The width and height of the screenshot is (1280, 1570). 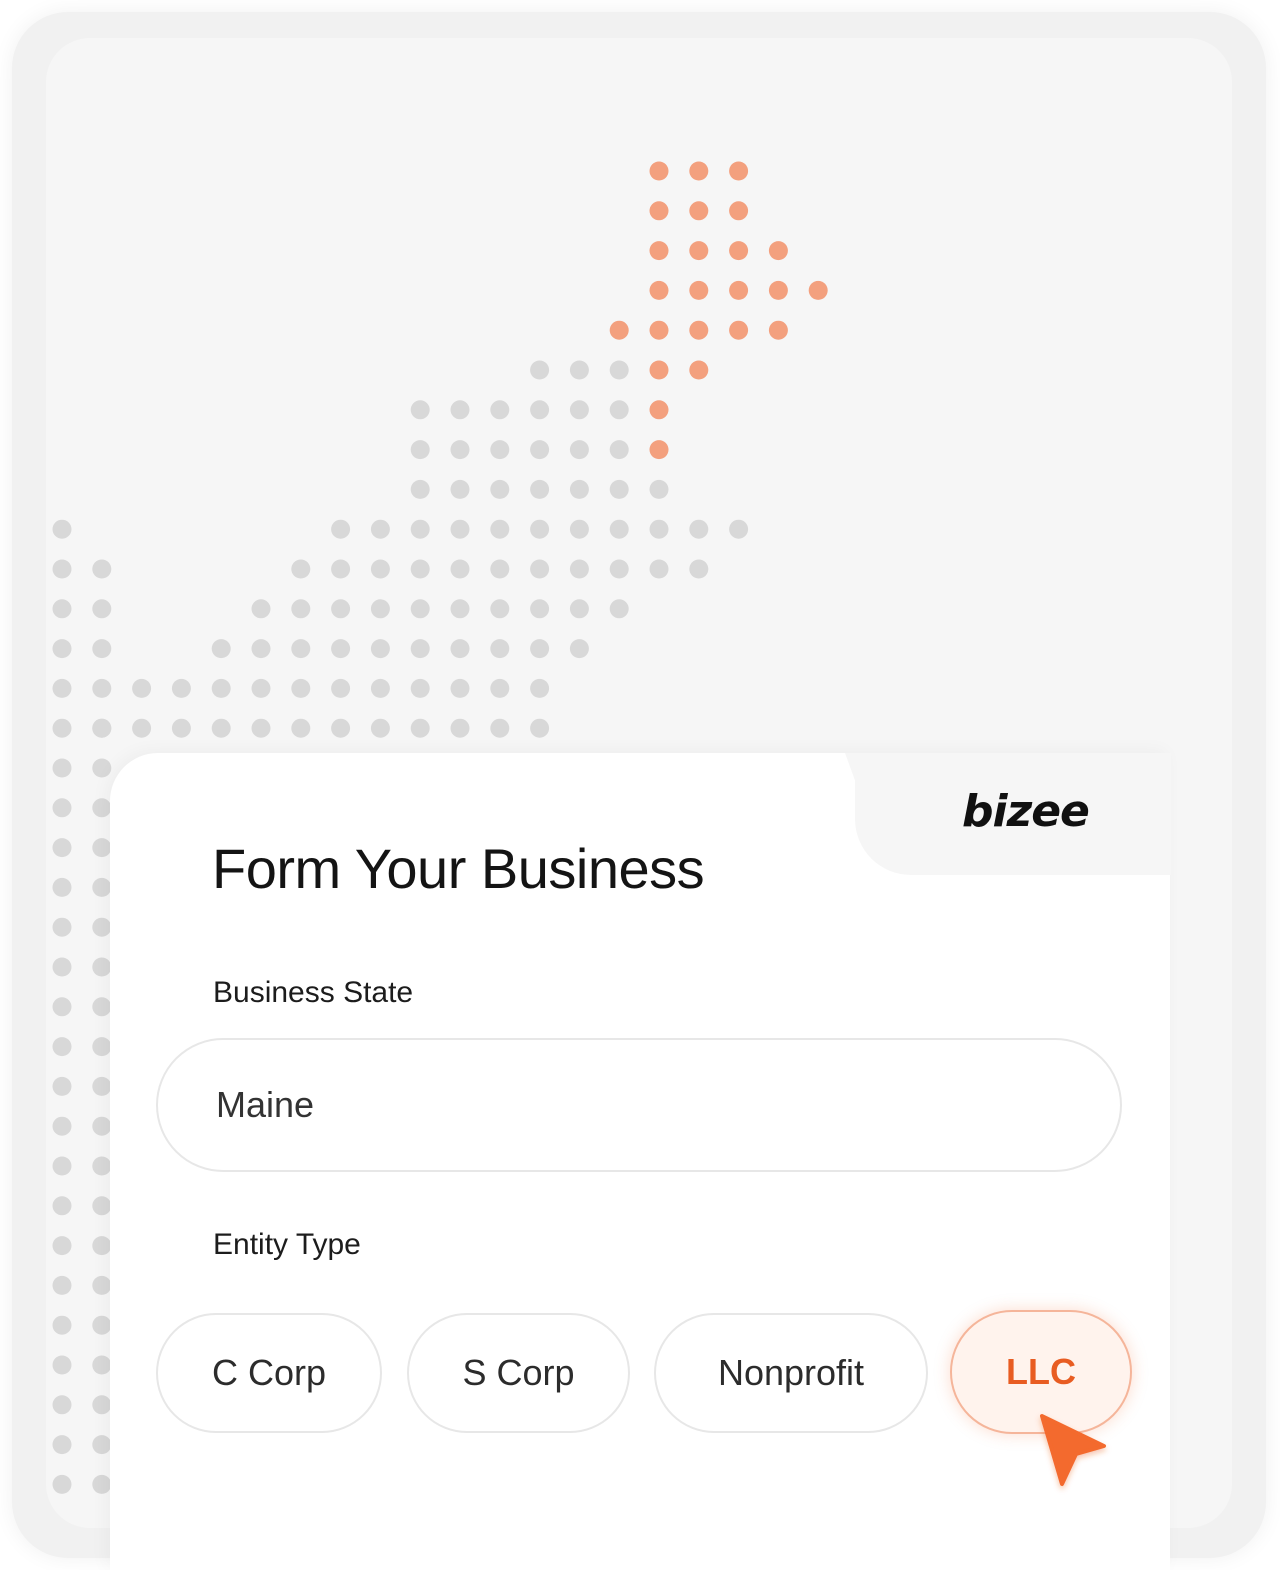 I want to click on business-state-input: Maine, so click(x=639, y=1105).